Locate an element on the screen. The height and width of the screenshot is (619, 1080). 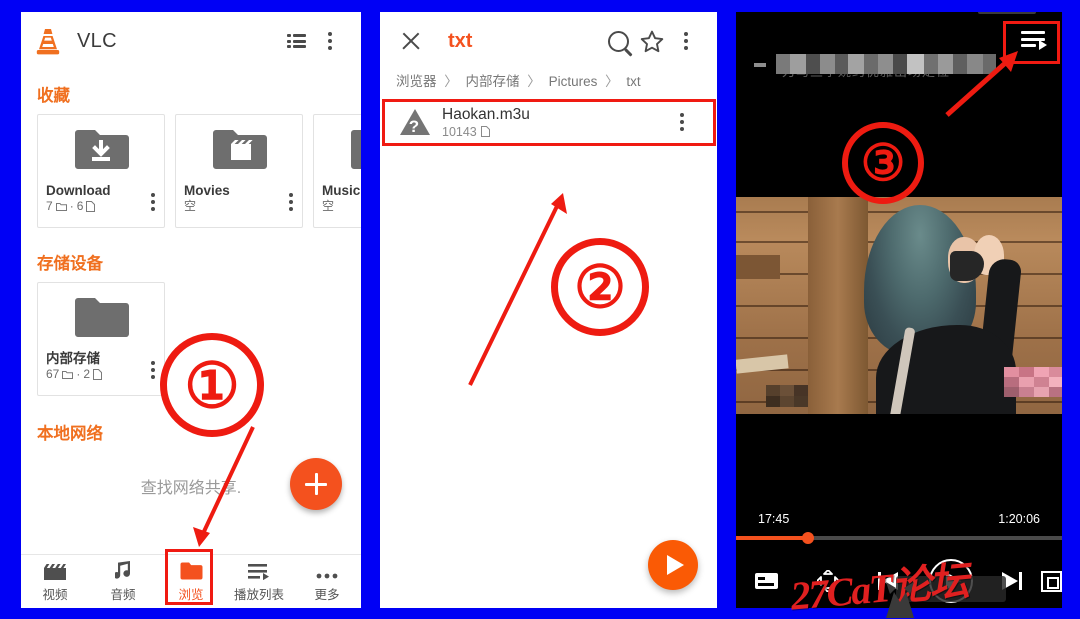
total-time: 1:20:06 is located at coordinates (1019, 519).